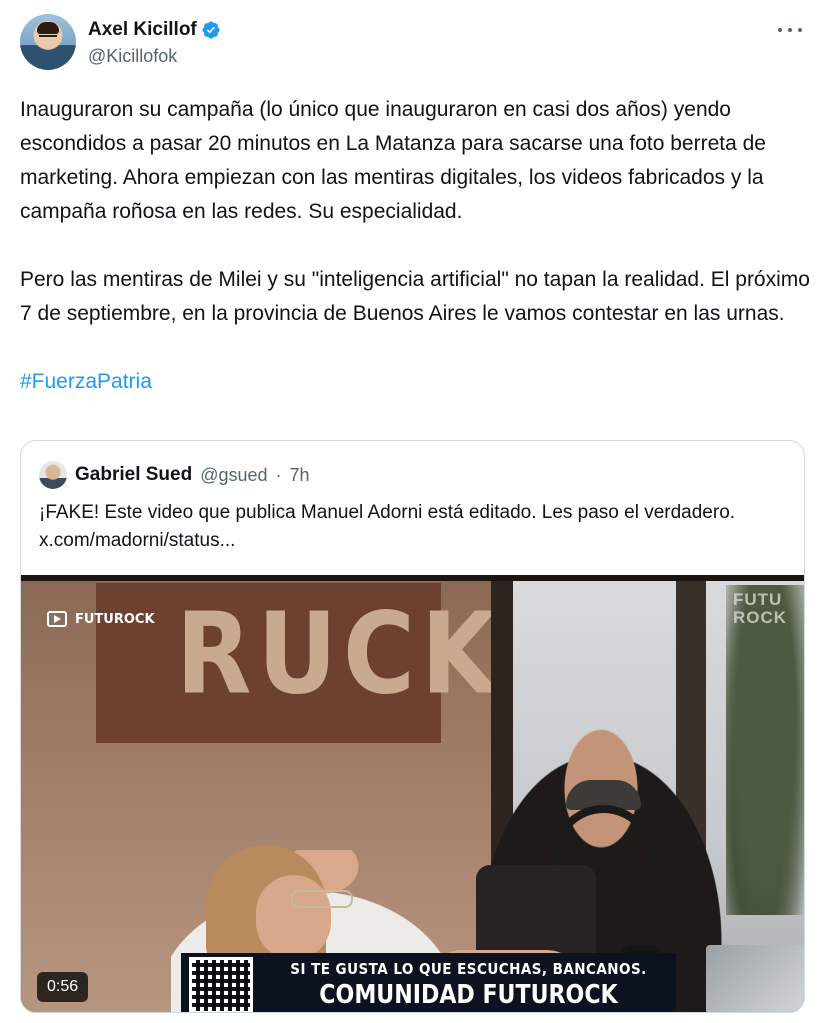 This screenshot has width=823, height=1023. Describe the element at coordinates (415, 44) in the screenshot. I see `tweet-header: Axel Kicillof @Kicillofok` at that location.